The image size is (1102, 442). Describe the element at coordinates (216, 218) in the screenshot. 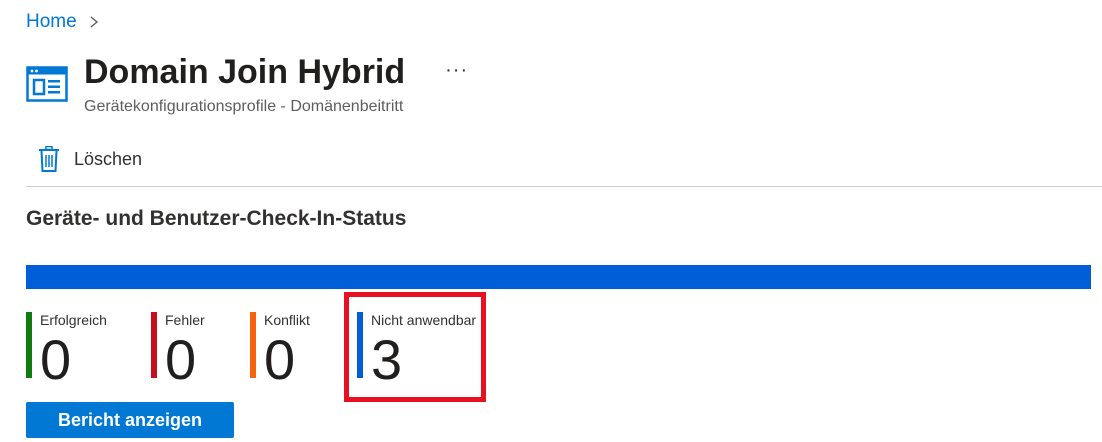

I see `section-title: Geräte- und Benutzer-Check-In-Status` at that location.